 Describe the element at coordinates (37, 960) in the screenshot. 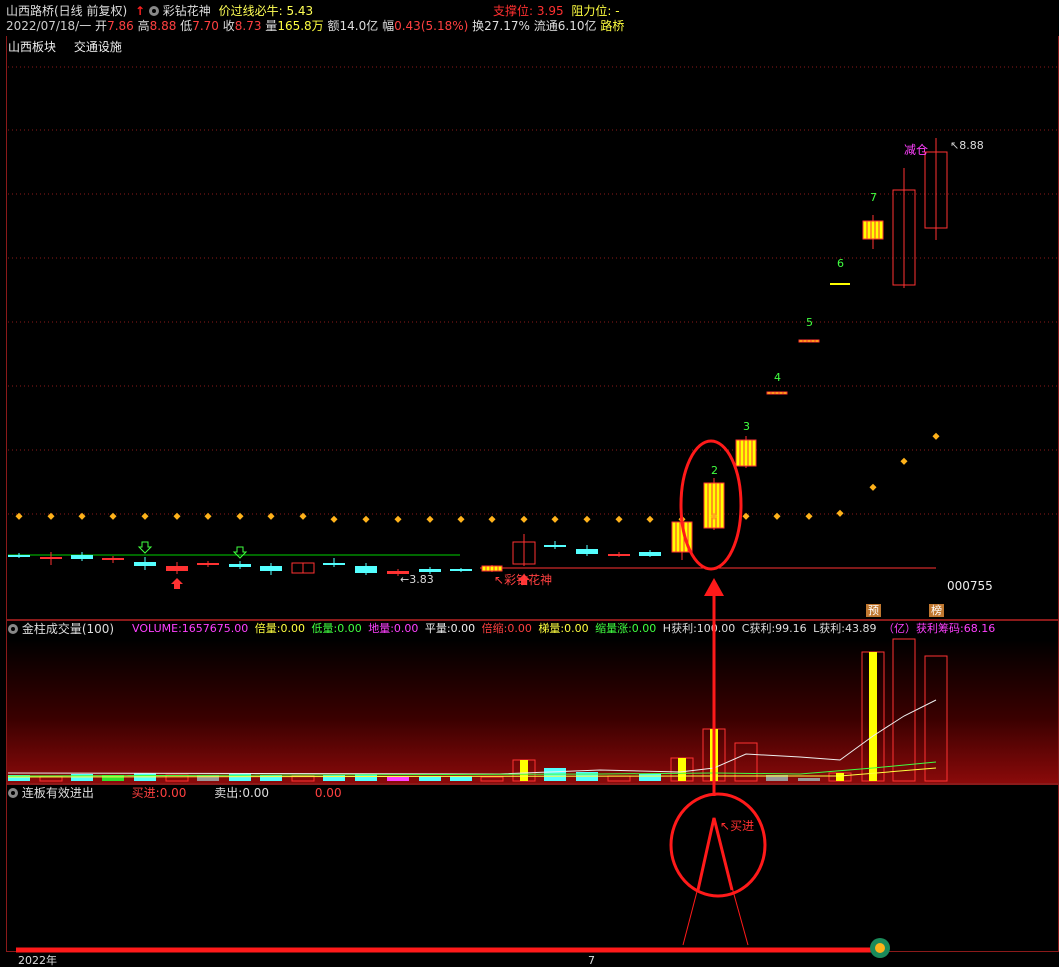

I see `footer-year: 2022年` at that location.